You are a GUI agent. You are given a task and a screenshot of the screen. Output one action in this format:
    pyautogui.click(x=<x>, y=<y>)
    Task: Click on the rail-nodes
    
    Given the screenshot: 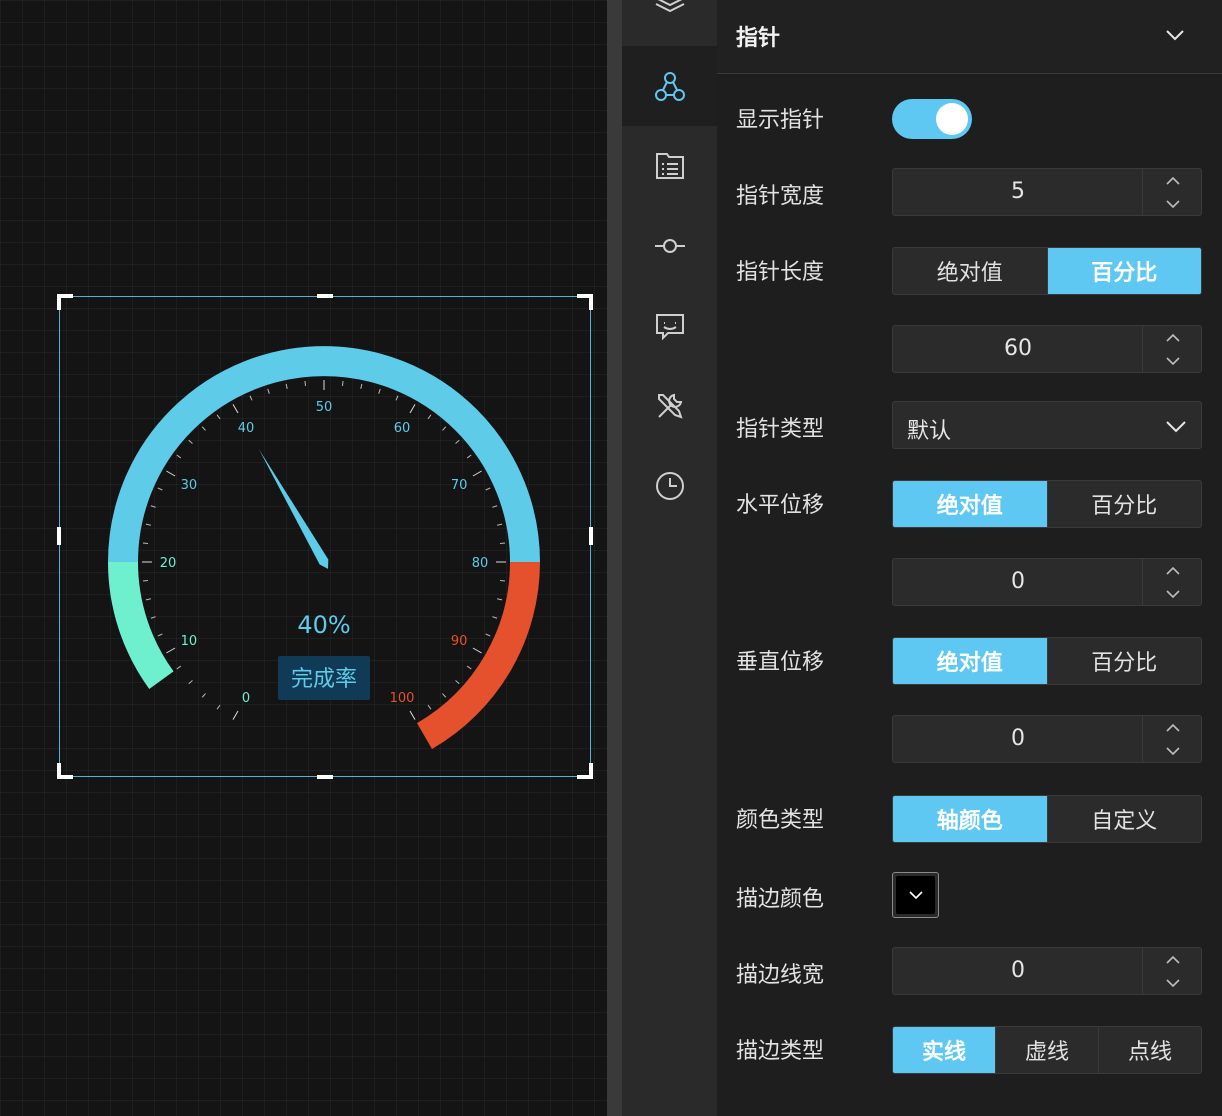 What is the action you would take?
    pyautogui.click(x=669, y=86)
    